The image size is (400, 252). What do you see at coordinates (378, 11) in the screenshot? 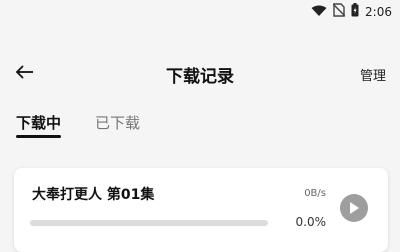
I see `status-time: 2:06` at bounding box center [378, 11].